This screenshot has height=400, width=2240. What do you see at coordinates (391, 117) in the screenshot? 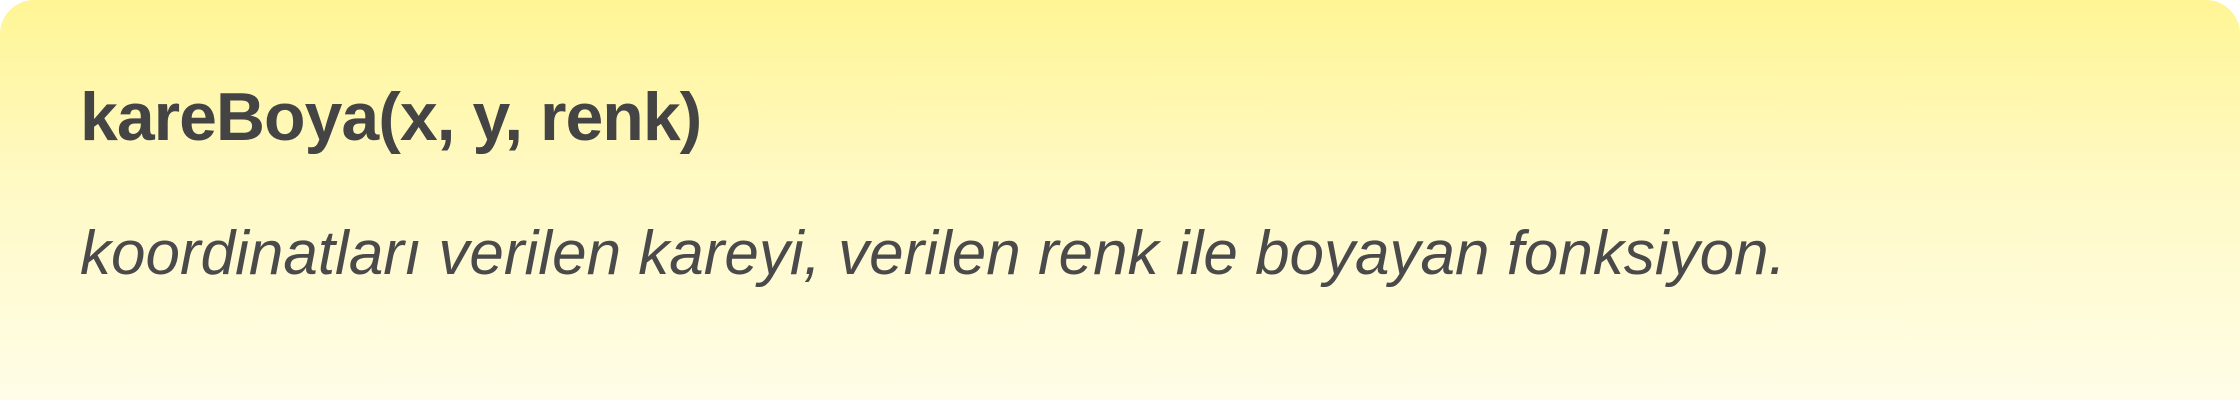
I see `function-signature: kareBoya(x, y, renk)` at bounding box center [391, 117].